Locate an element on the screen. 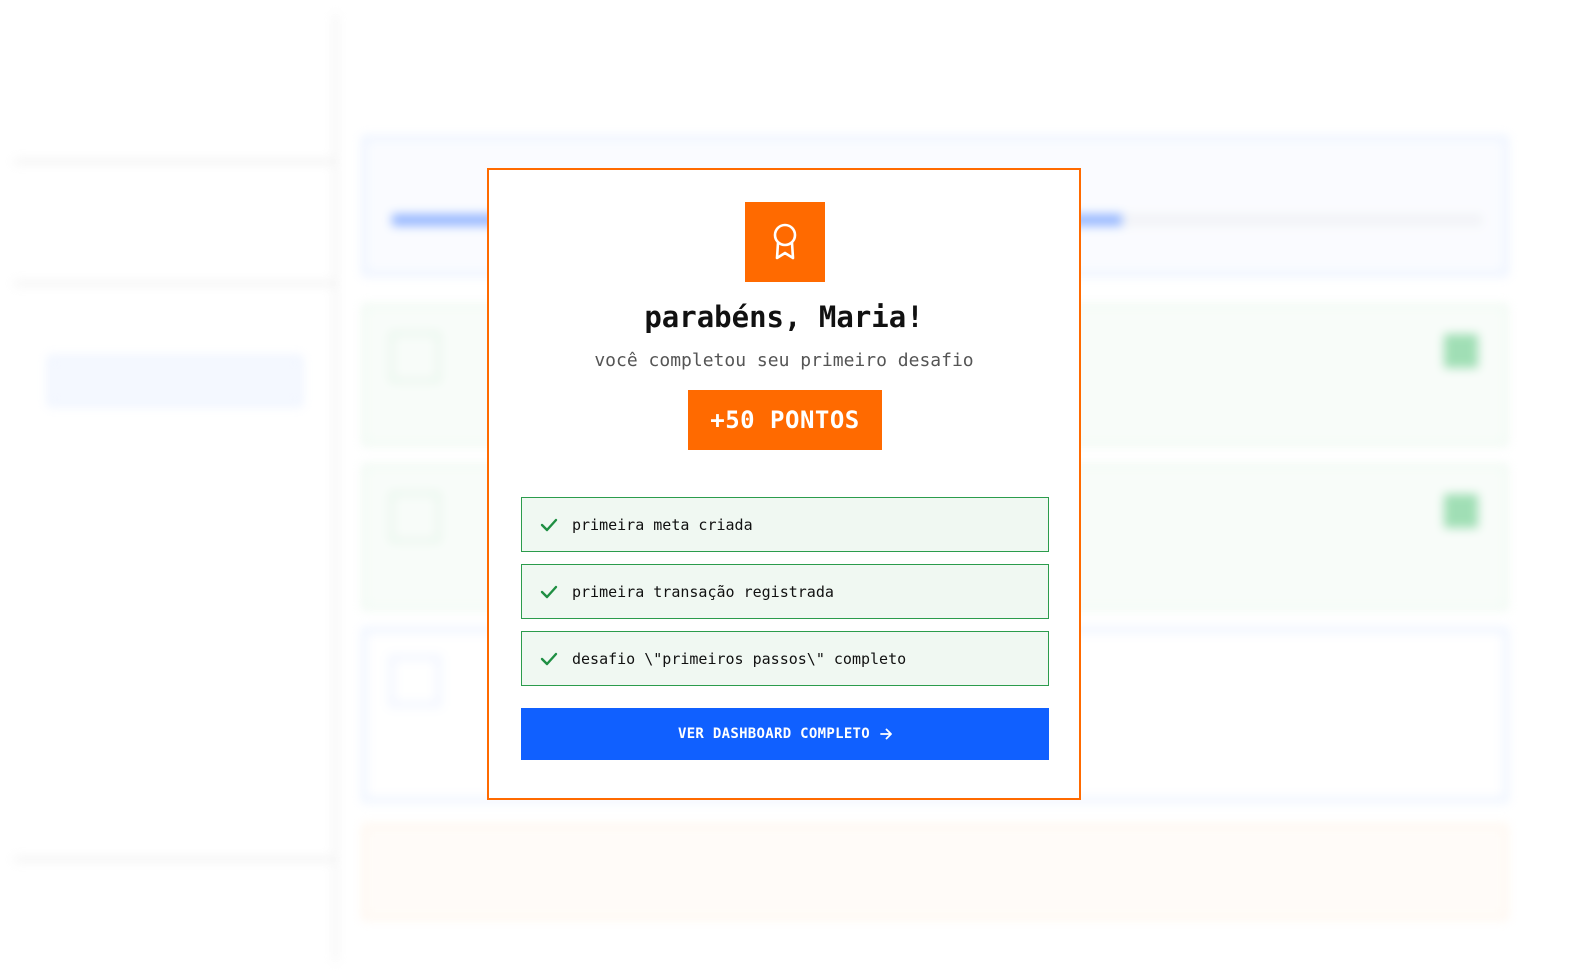 This screenshot has height=976, width=1581. achievement-label: primeira transação registrada is located at coordinates (703, 591).